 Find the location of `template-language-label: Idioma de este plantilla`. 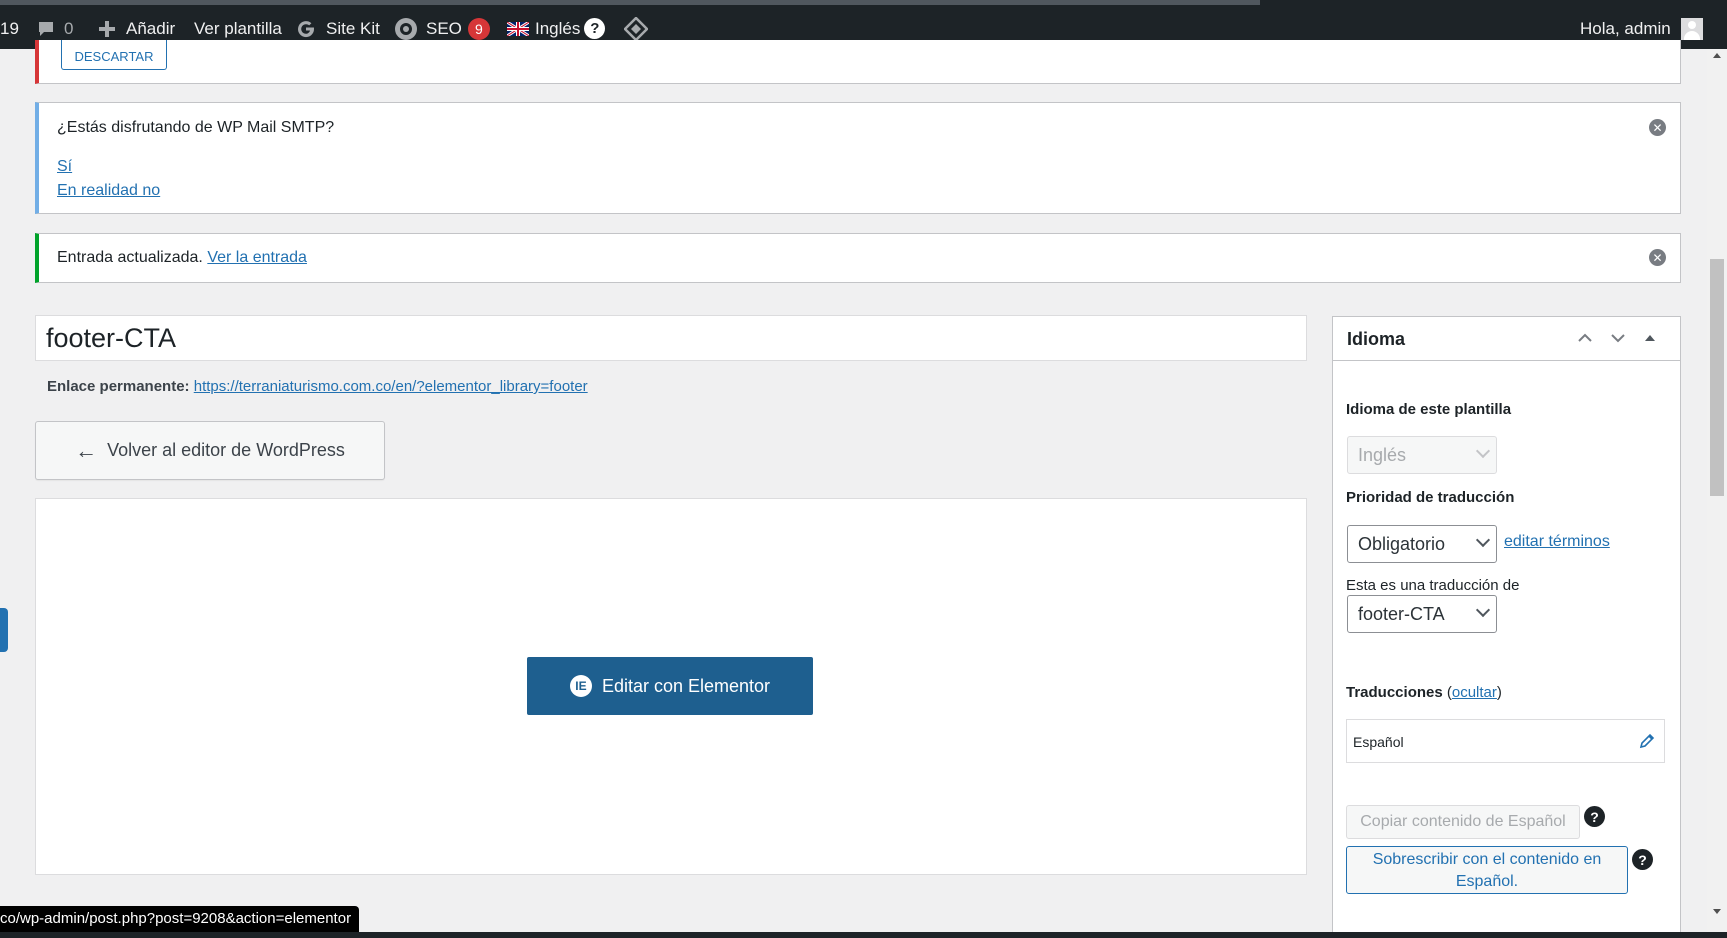

template-language-label: Idioma de este plantilla is located at coordinates (1429, 409).